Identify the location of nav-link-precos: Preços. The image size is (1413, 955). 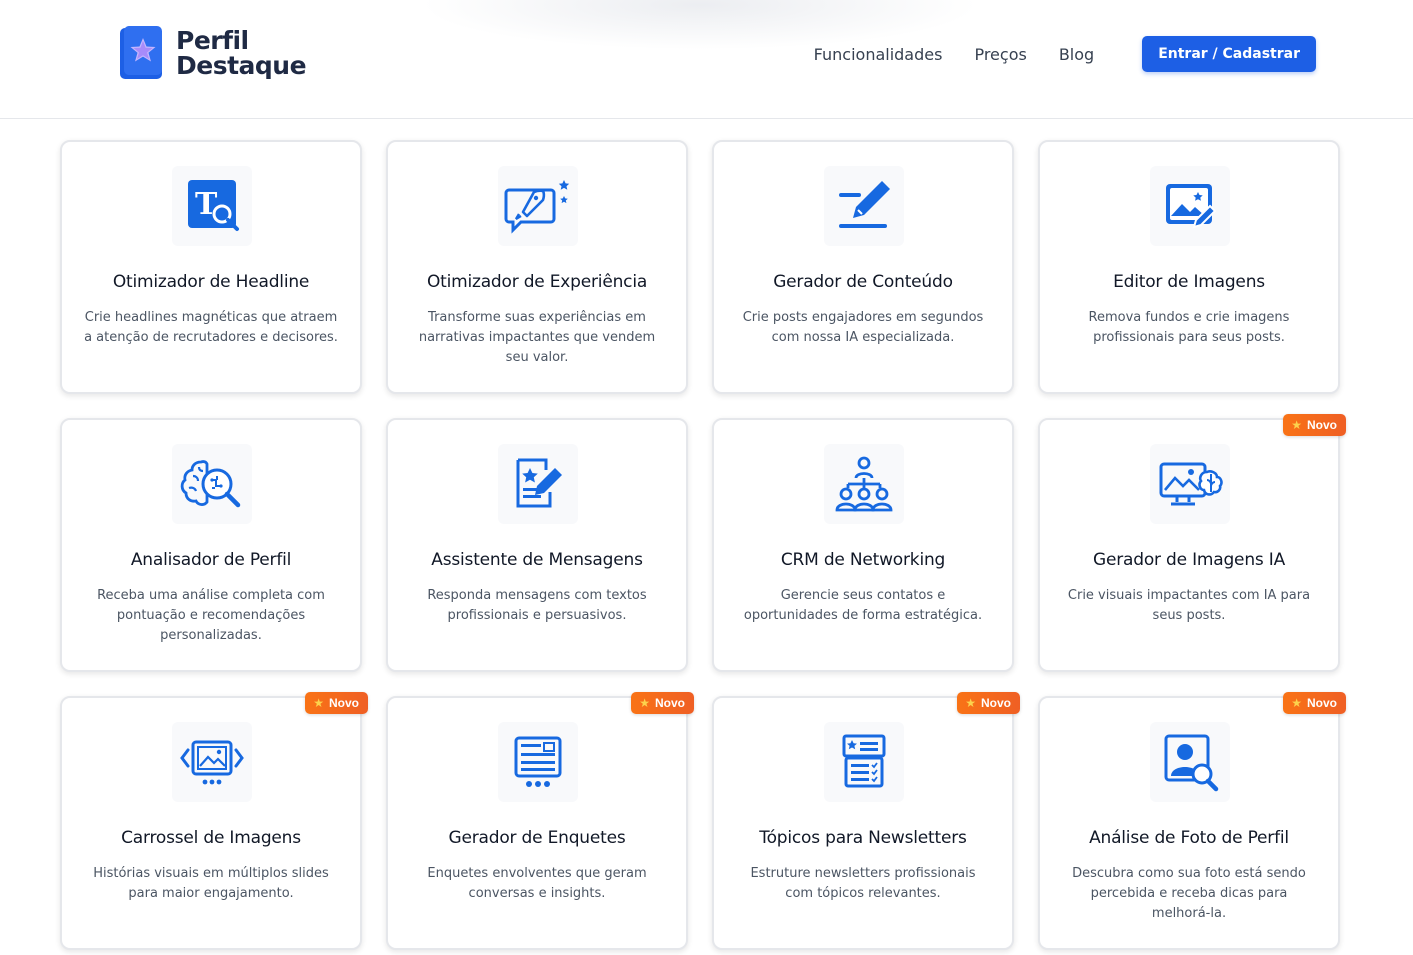
(1000, 54).